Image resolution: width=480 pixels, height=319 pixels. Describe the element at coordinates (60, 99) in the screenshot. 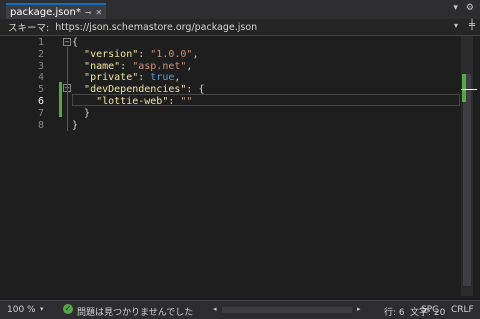

I see `change-marker` at that location.